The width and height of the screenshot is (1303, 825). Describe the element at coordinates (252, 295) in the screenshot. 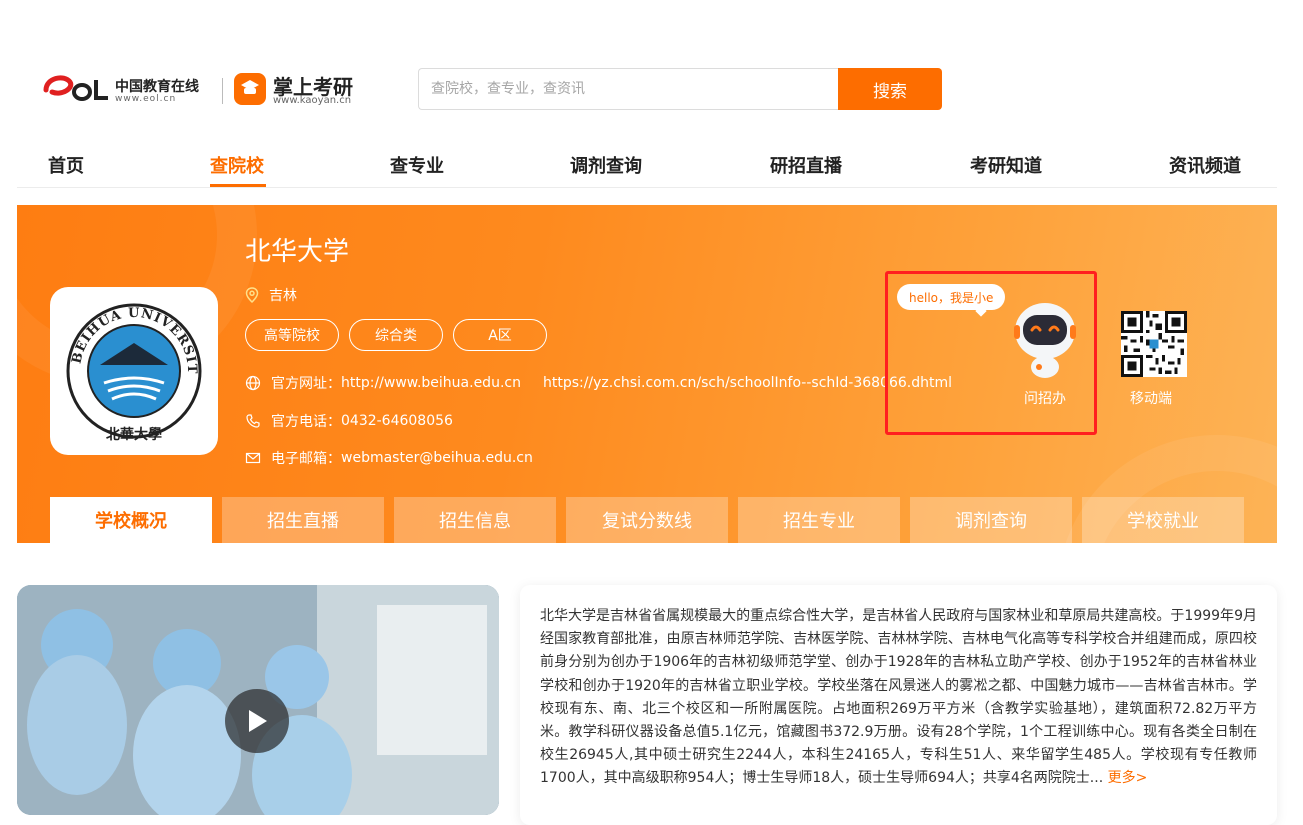

I see `location-pin-icon` at that location.